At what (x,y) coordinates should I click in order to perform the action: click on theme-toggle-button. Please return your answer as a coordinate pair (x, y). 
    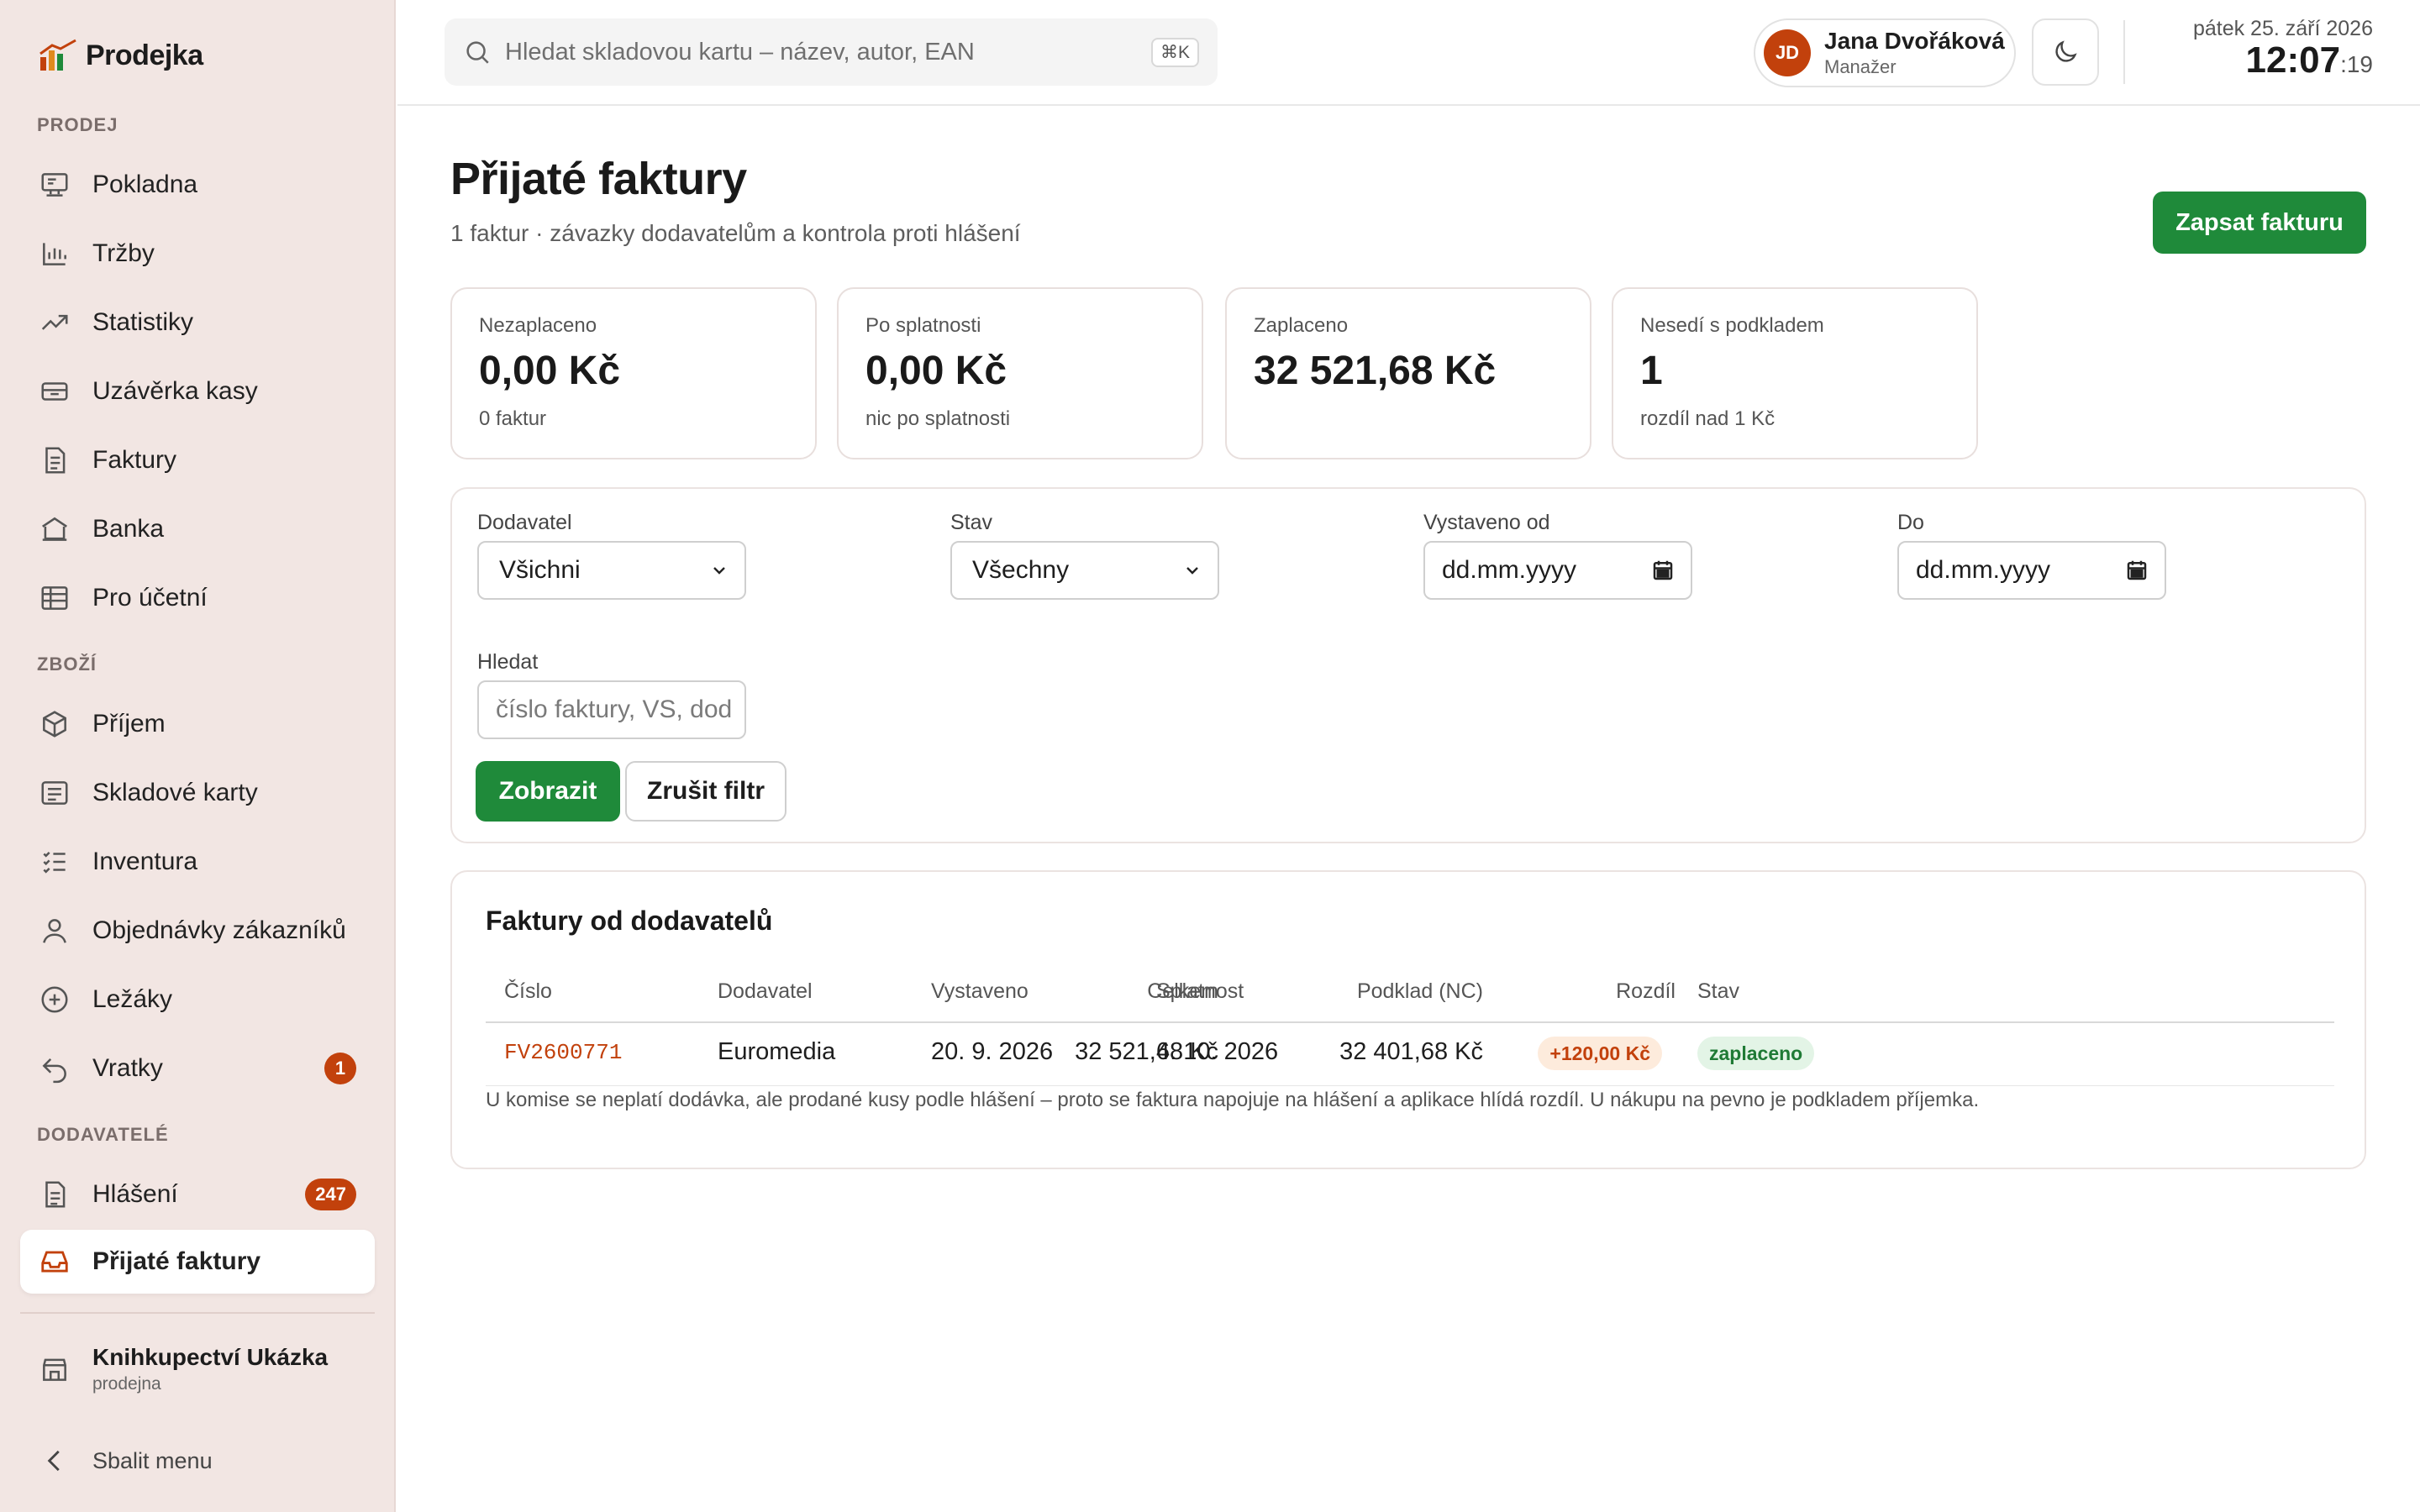
    Looking at the image, I should click on (2065, 52).